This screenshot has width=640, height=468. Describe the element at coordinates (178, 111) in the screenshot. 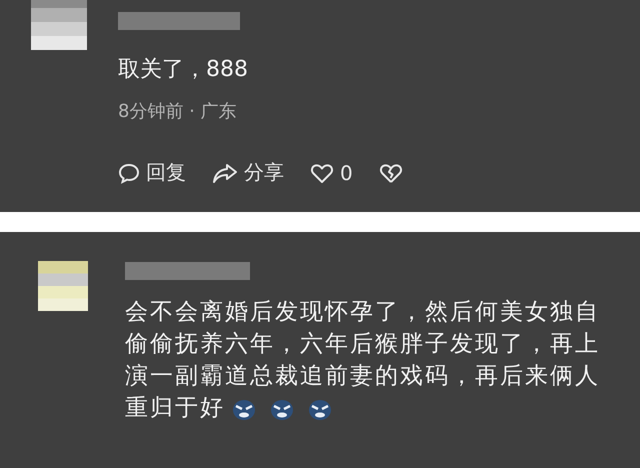

I see `comment-meta: 8分钟前 · 广东` at that location.